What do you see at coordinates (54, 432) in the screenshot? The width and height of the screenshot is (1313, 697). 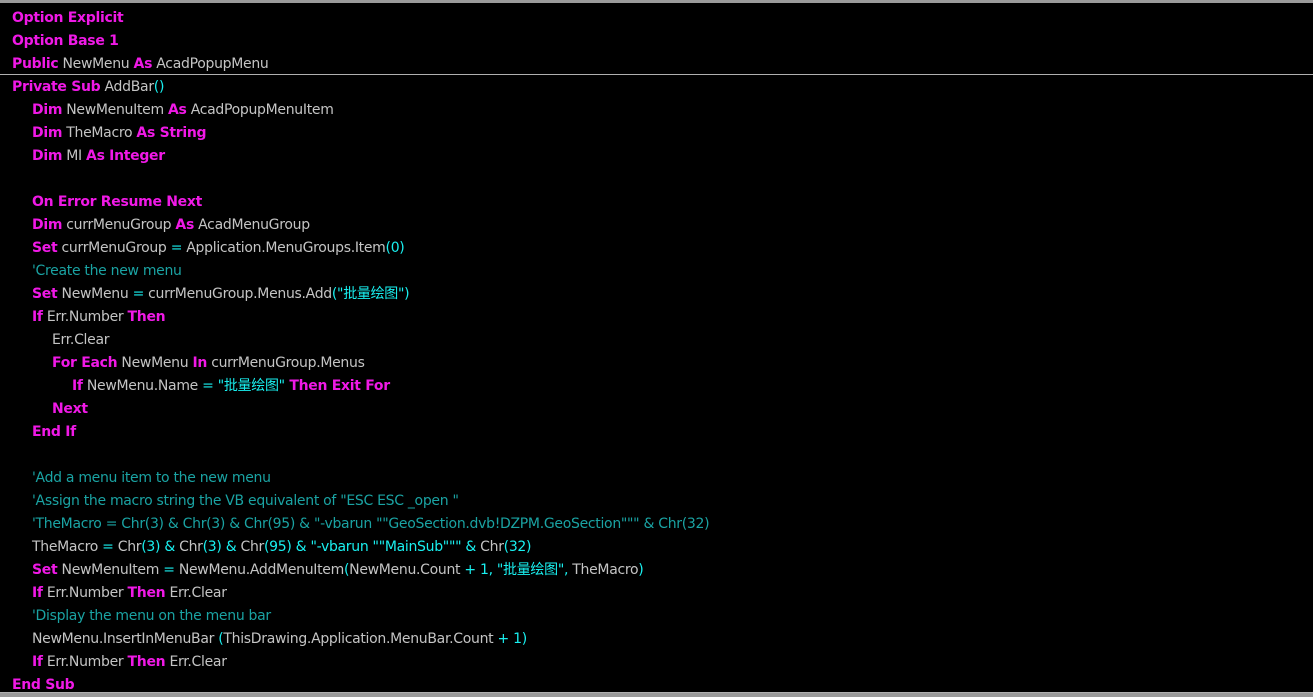 I see `code-line: End If` at bounding box center [54, 432].